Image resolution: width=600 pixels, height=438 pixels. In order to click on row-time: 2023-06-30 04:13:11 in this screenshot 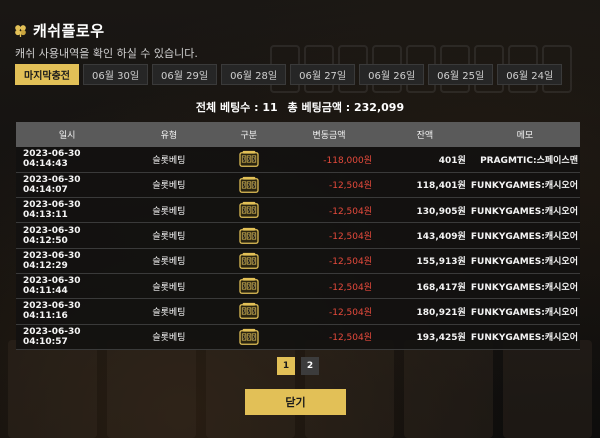, I will do `click(52, 210)`.